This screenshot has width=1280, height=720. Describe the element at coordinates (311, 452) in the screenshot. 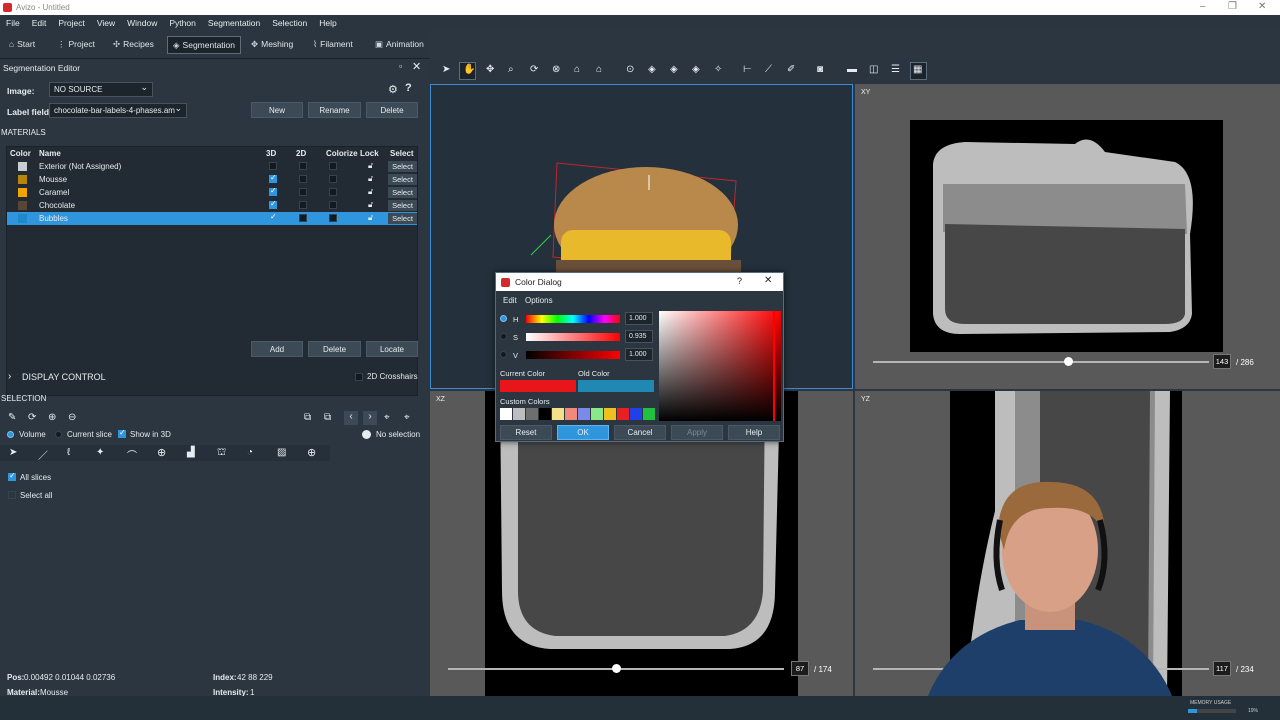

I see `zoom-icon: ⊕` at that location.